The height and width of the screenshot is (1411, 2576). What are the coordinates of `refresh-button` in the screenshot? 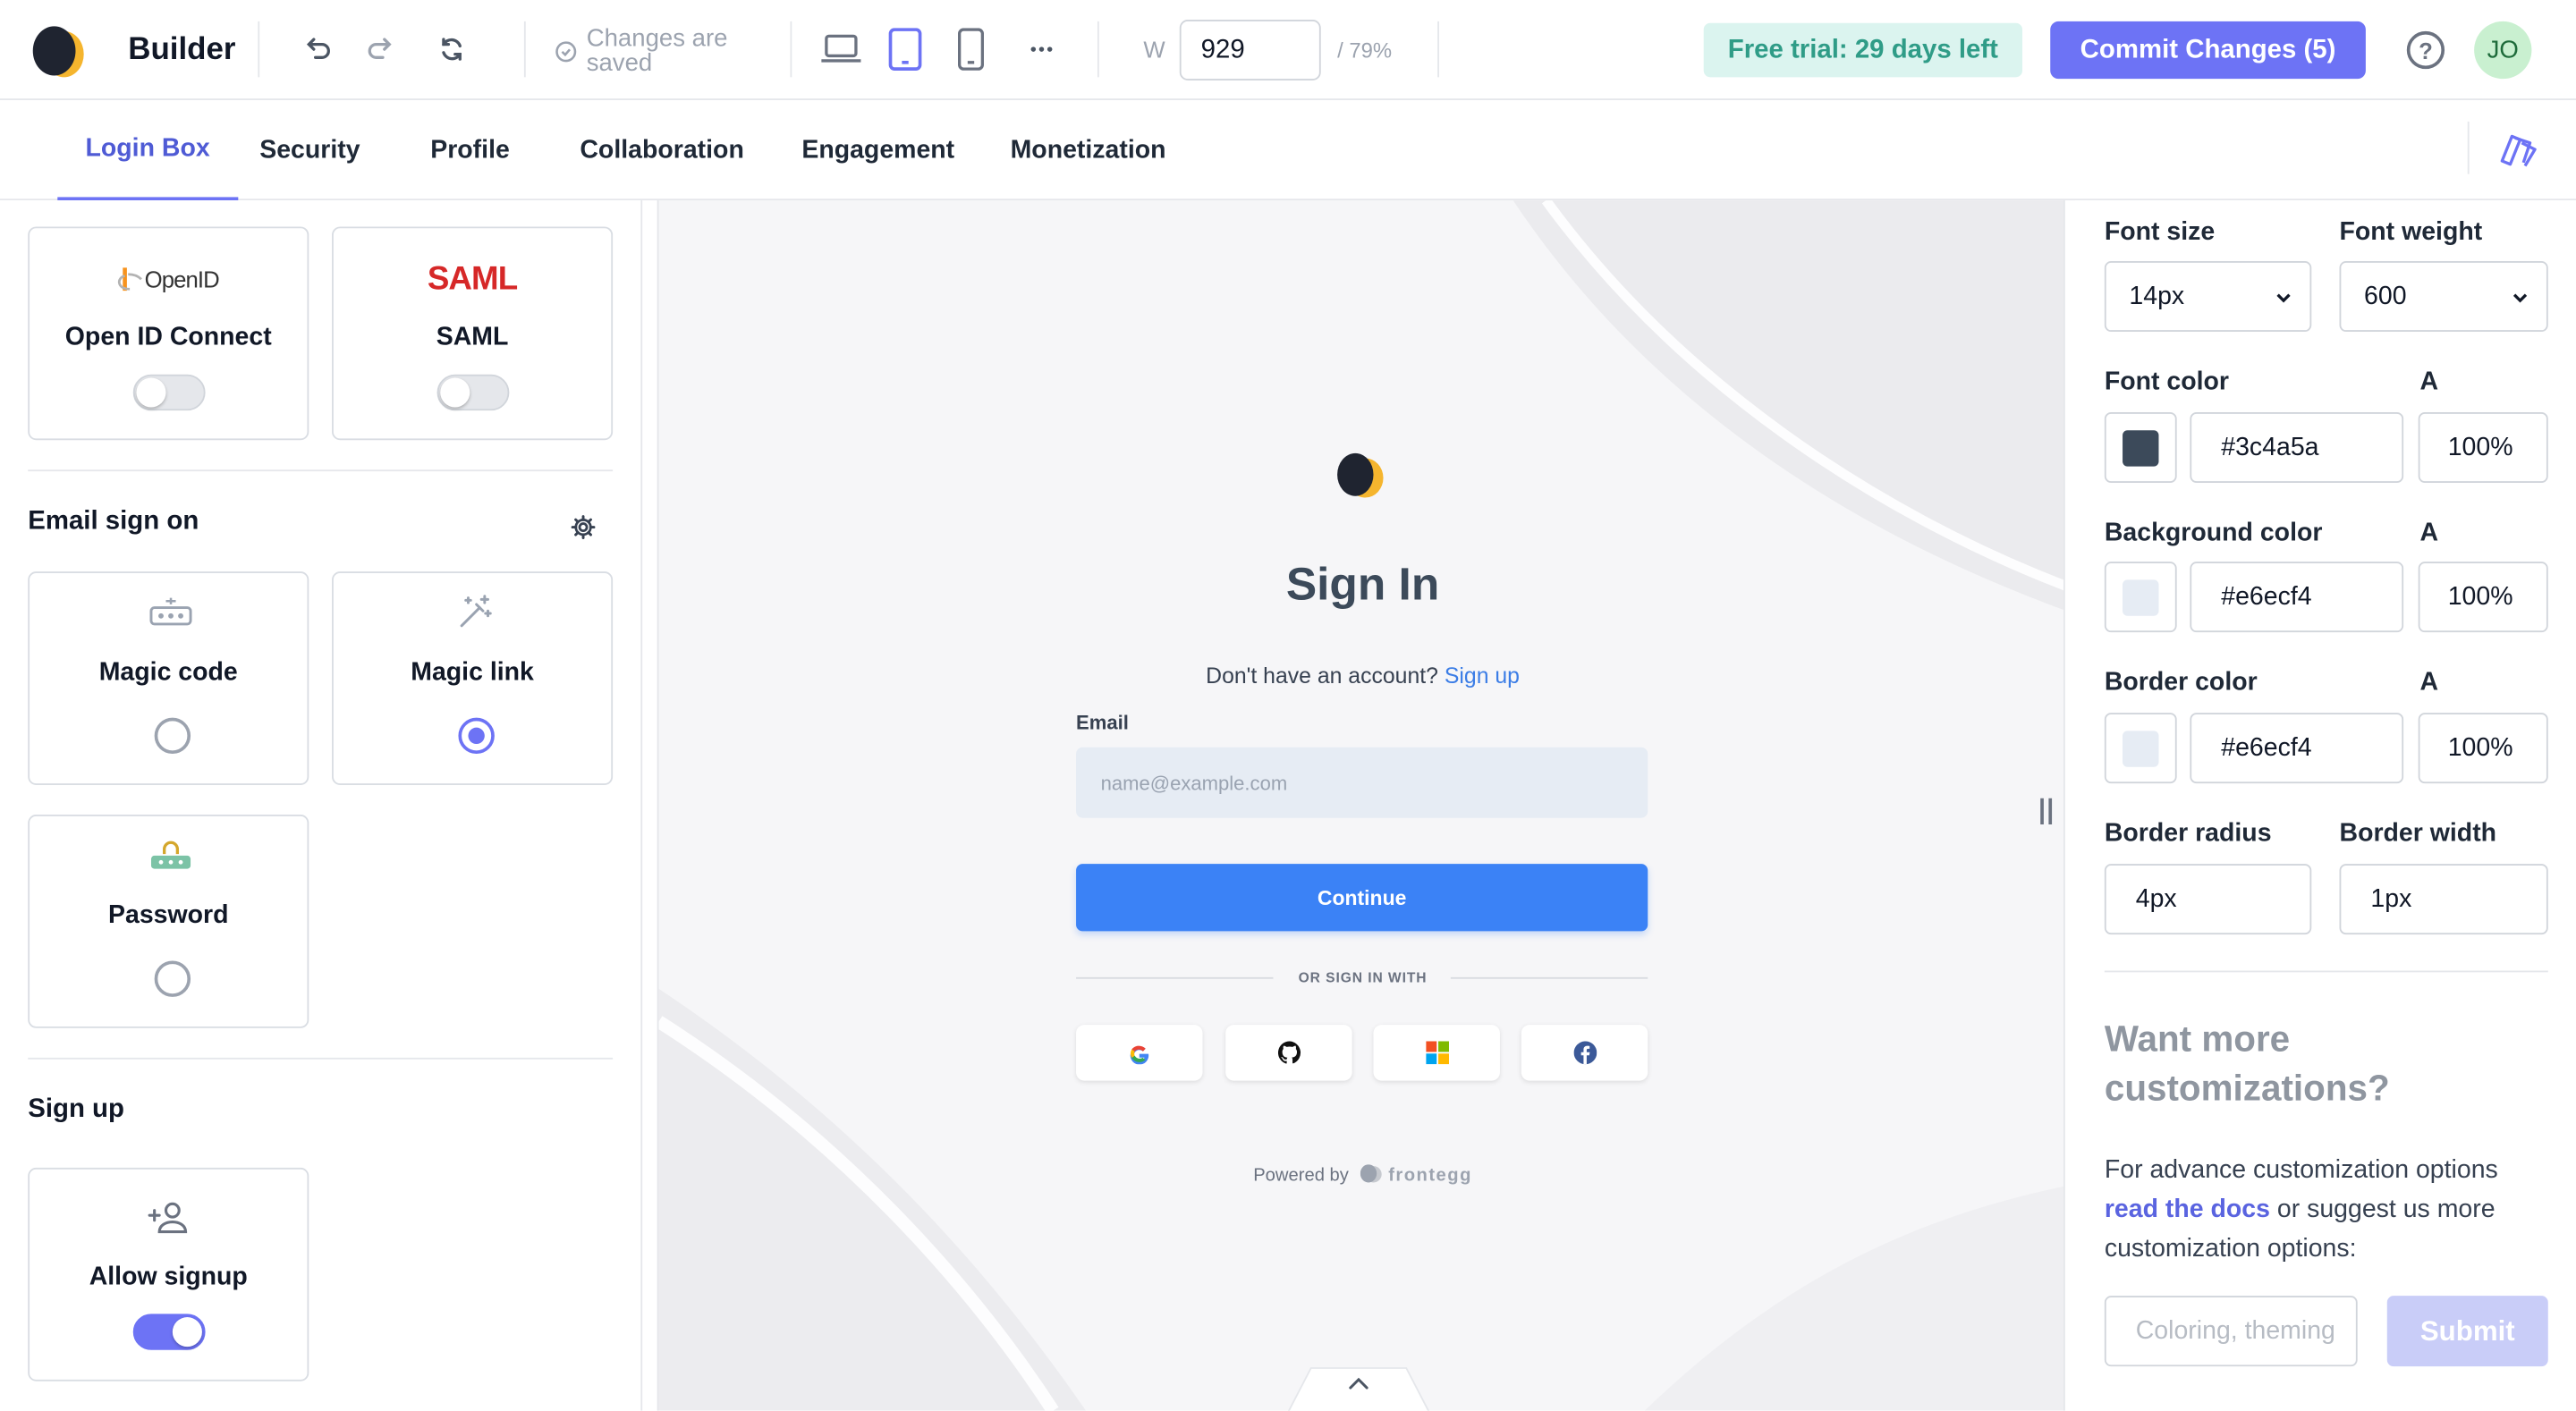 It's located at (452, 49).